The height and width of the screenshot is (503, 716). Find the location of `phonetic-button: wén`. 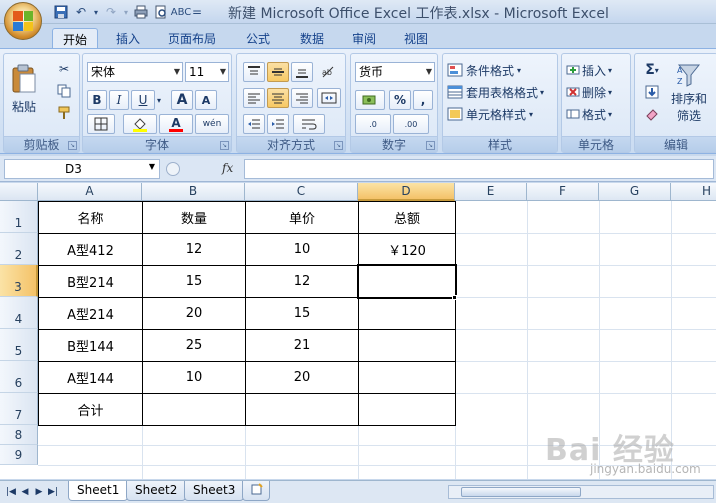

phonetic-button: wén is located at coordinates (212, 124).